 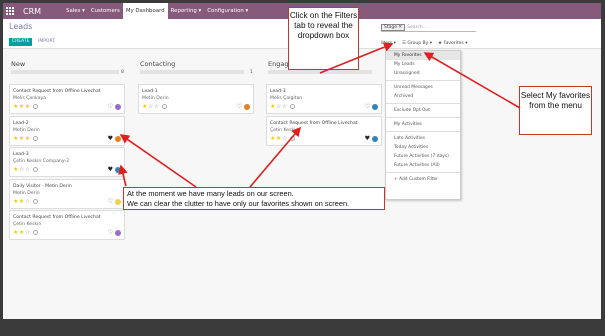 I want to click on filter-my-activities: My Activities, so click(x=423, y=124).